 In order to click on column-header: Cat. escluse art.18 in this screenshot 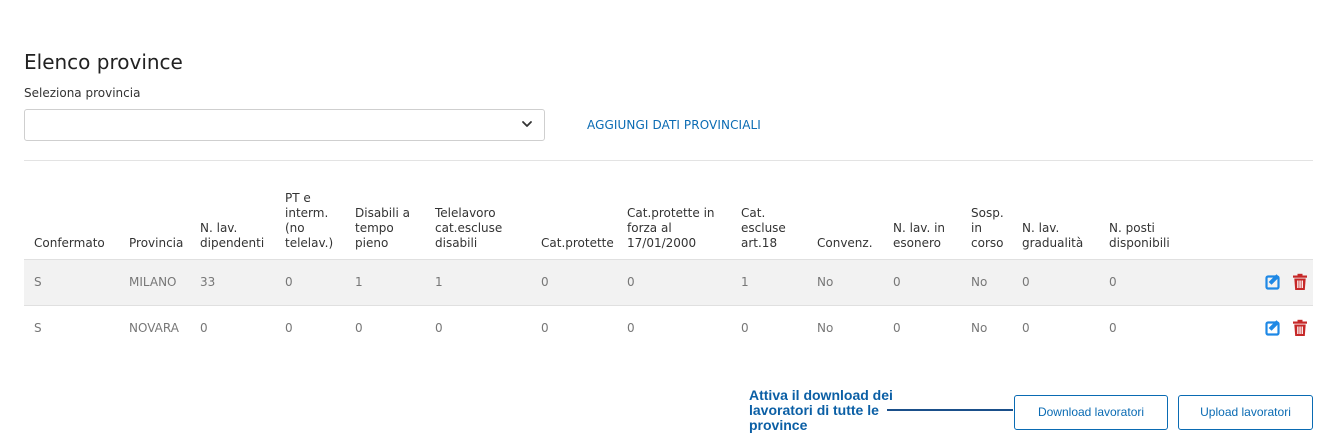, I will do `click(763, 227)`.